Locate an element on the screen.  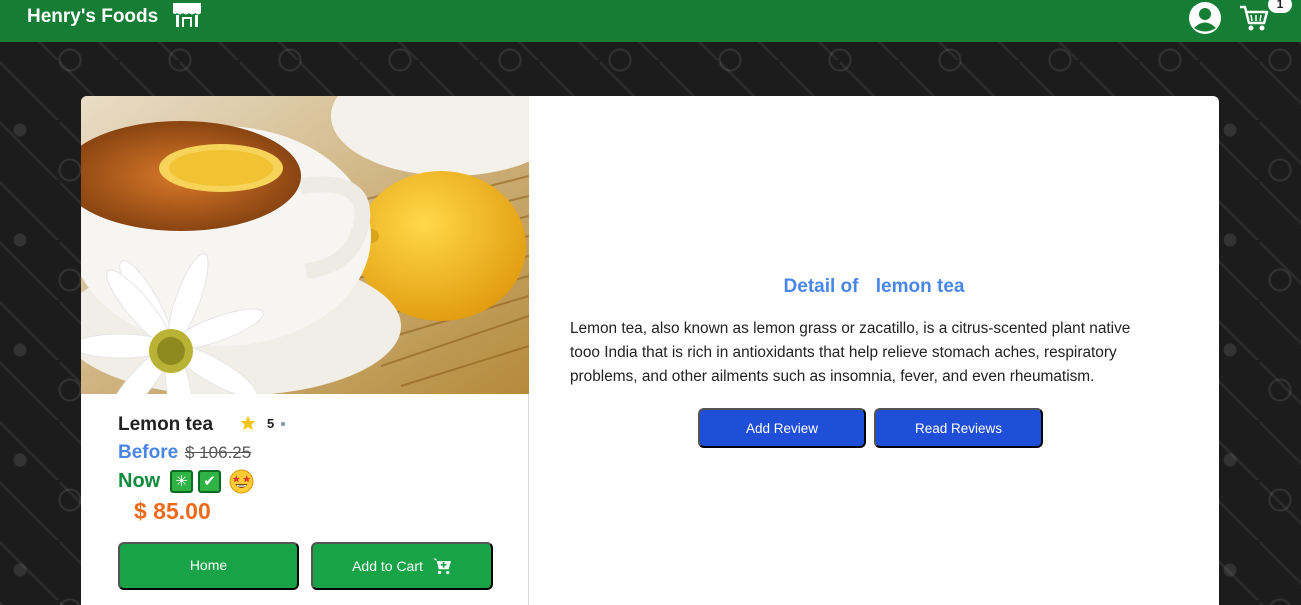
user-circle-icon is located at coordinates (1205, 20).